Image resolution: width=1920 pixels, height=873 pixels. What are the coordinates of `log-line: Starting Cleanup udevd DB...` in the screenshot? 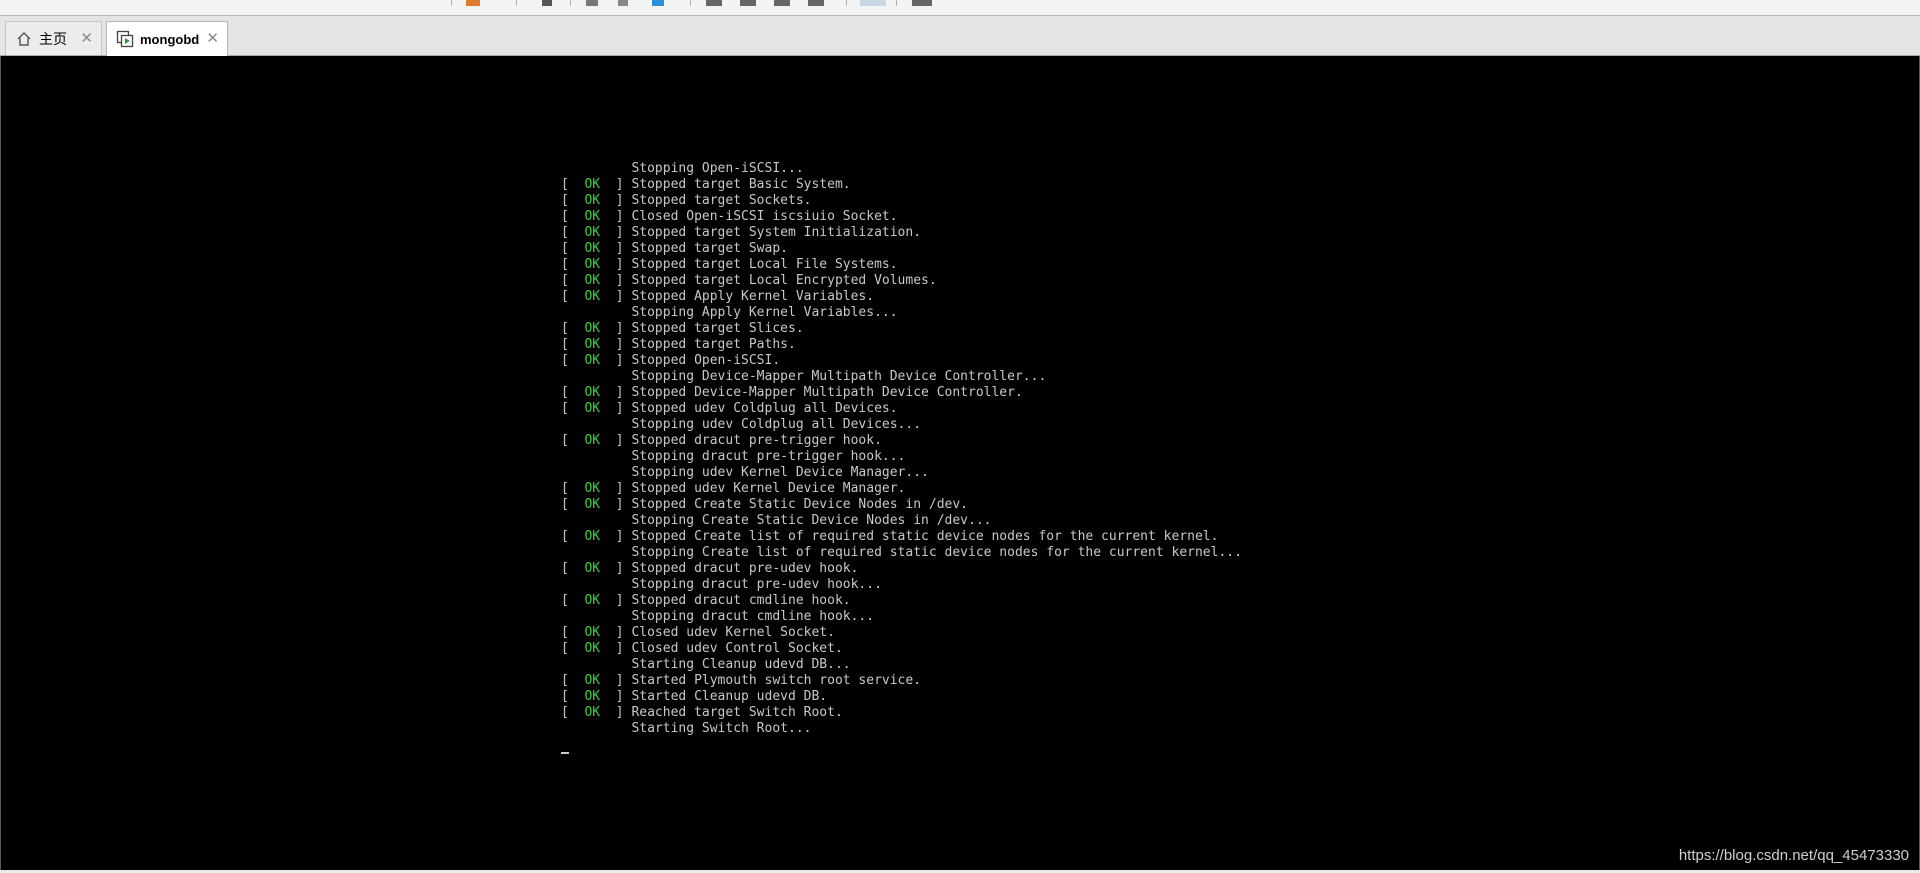 It's located at (901, 665).